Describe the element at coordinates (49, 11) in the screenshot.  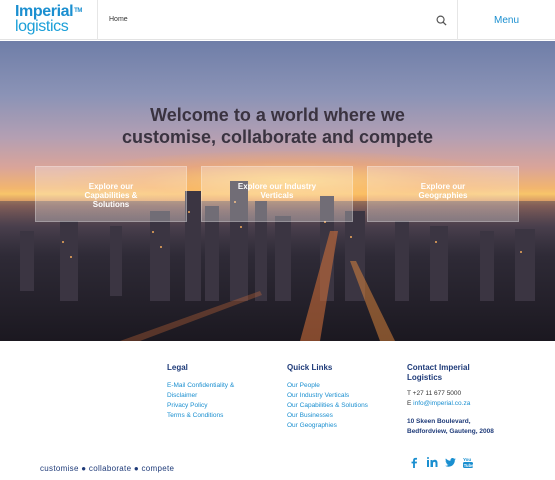
I see `logo-line1: ImperialTM` at that location.